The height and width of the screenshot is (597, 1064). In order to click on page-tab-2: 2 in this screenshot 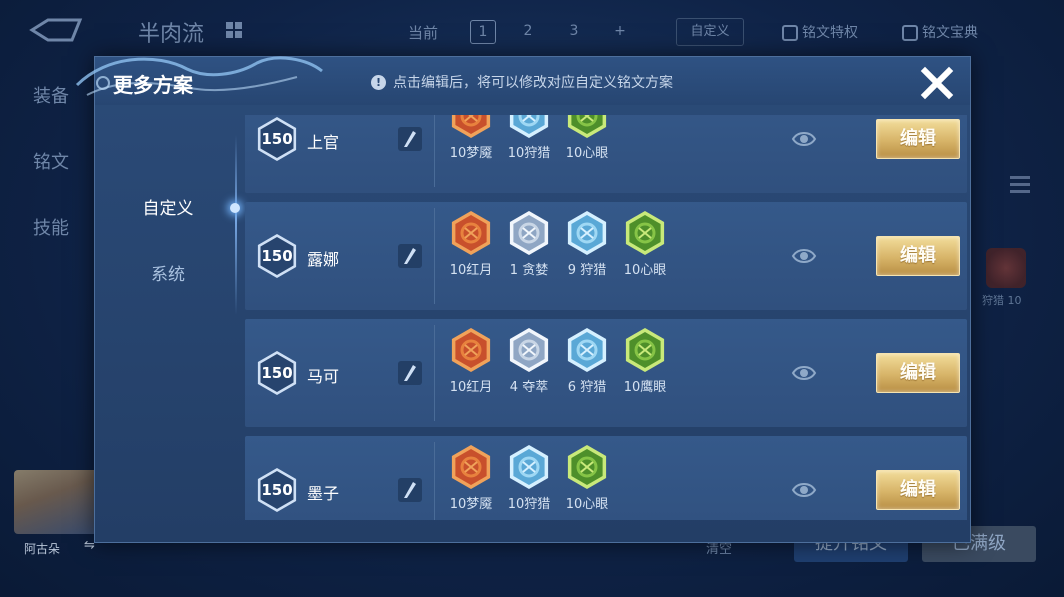, I will do `click(528, 31)`.